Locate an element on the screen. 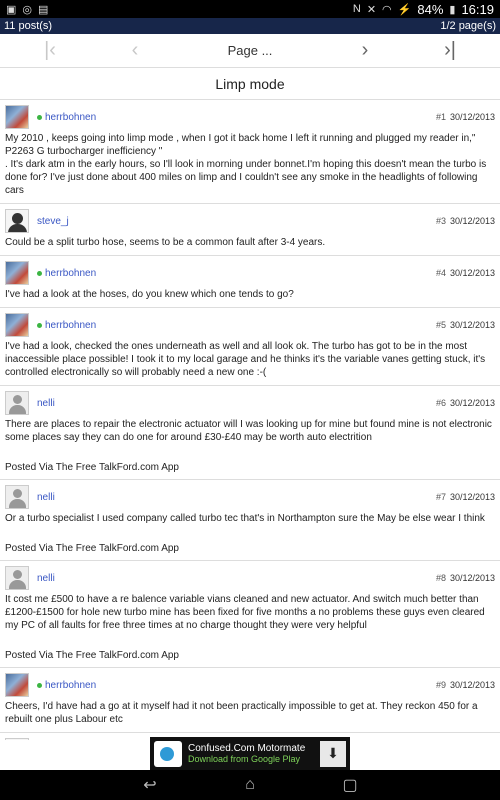 The image size is (500, 800). post-meta: #7 30/12/2013 is located at coordinates (465, 497).